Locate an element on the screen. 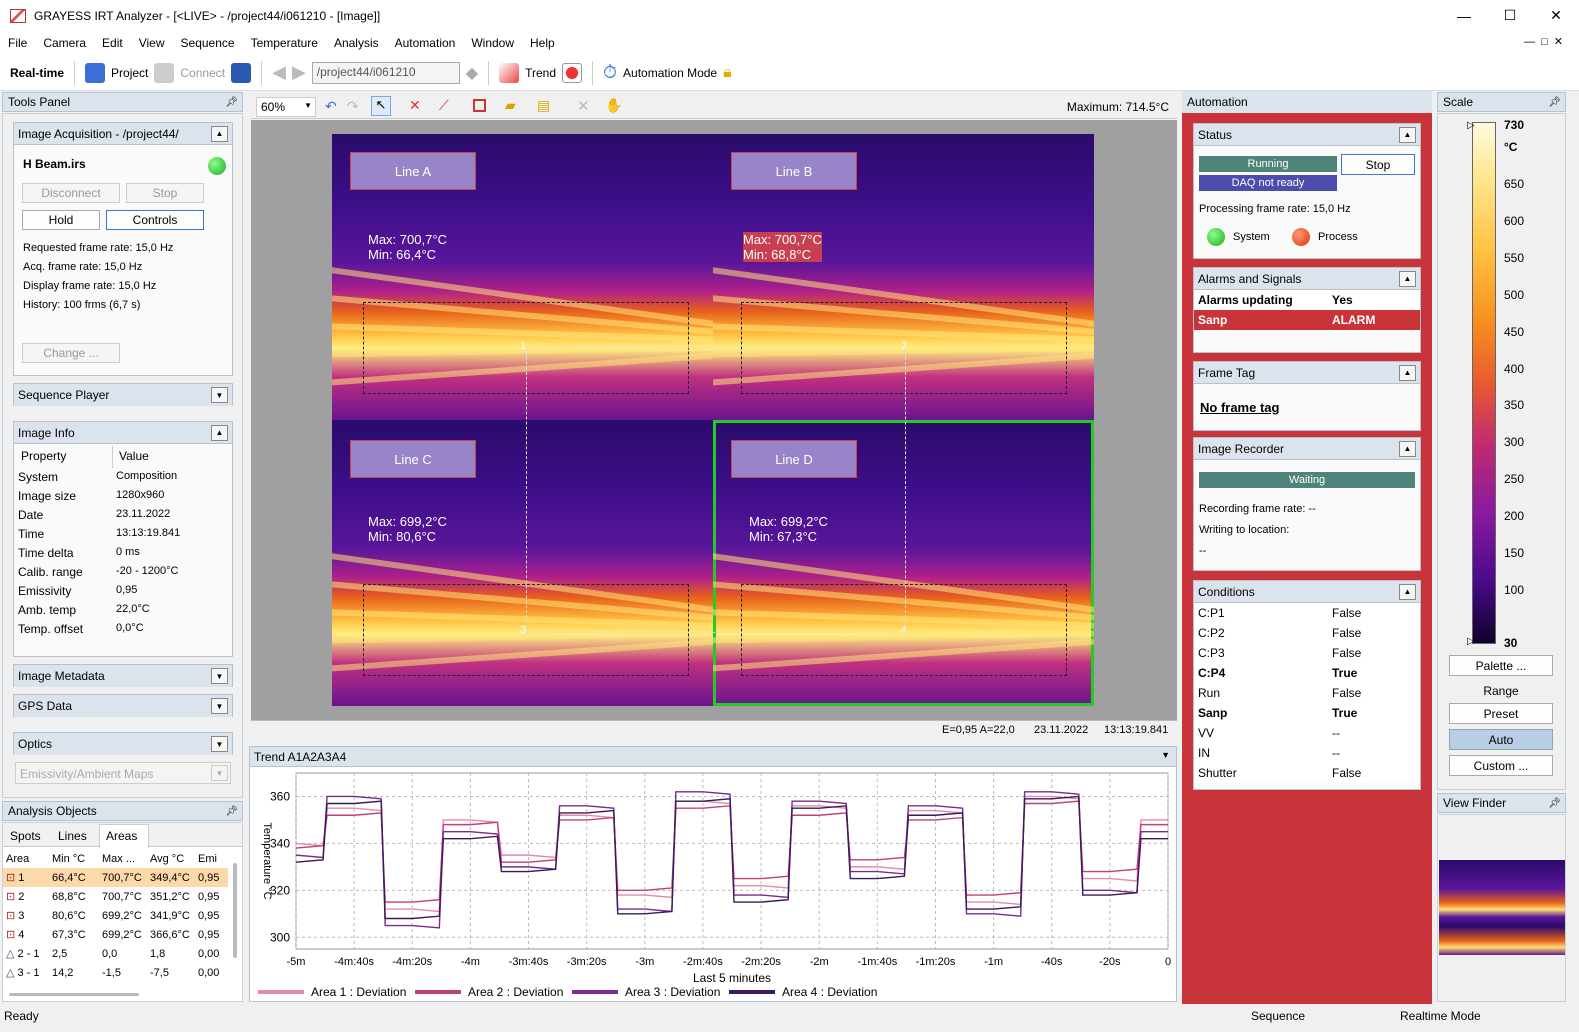 The image size is (1579, 1032). automation-stop-button: Stop is located at coordinates (1378, 164).